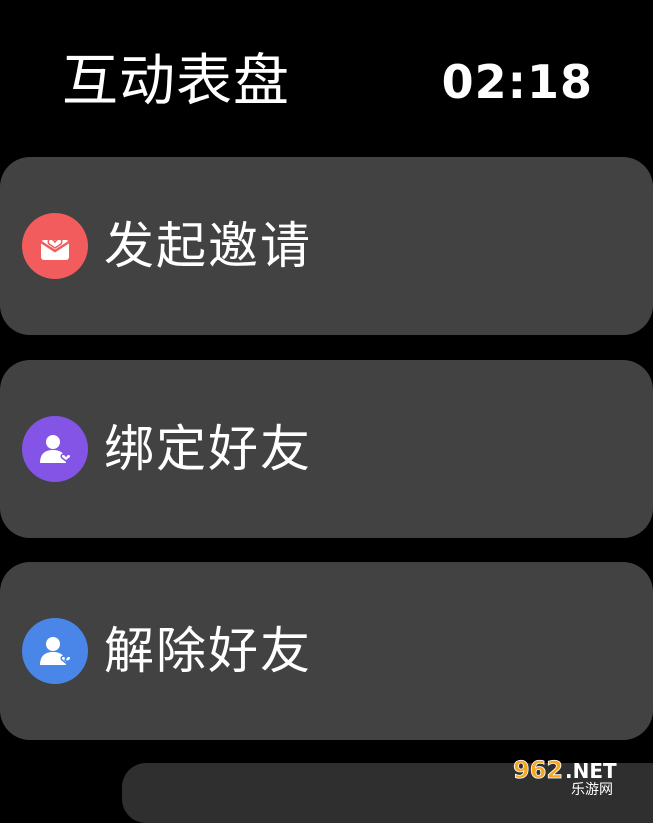 This screenshot has height=823, width=653. What do you see at coordinates (517, 82) in the screenshot?
I see `clock: 02:18` at bounding box center [517, 82].